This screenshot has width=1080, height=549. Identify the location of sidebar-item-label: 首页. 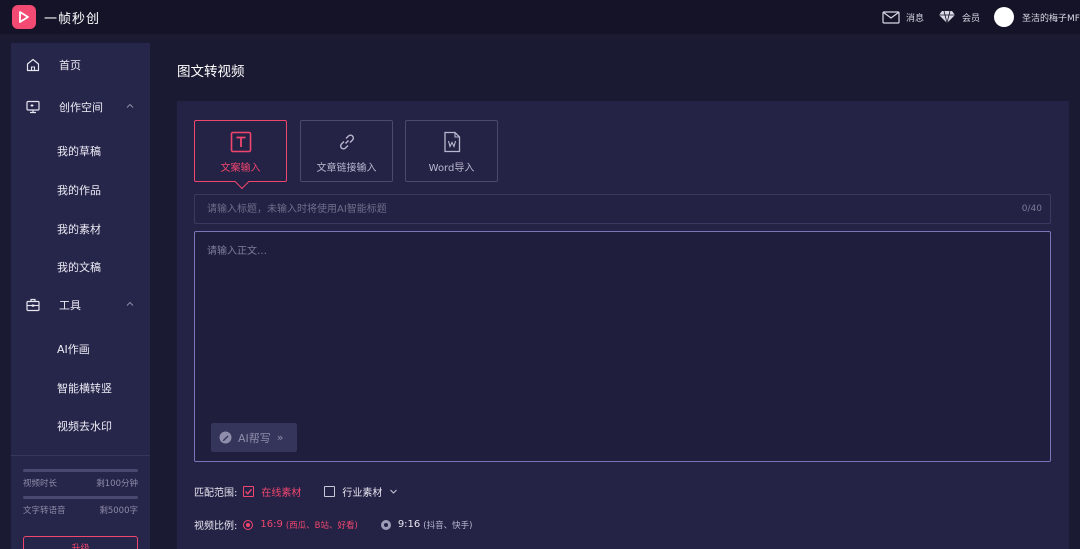
(70, 65).